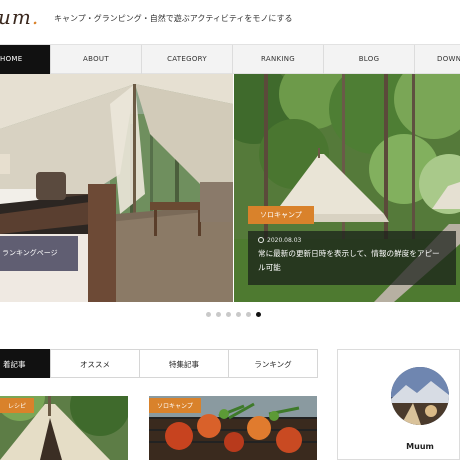  Describe the element at coordinates (352, 240) in the screenshot. I see `slide-date: 2020.08.03` at that location.